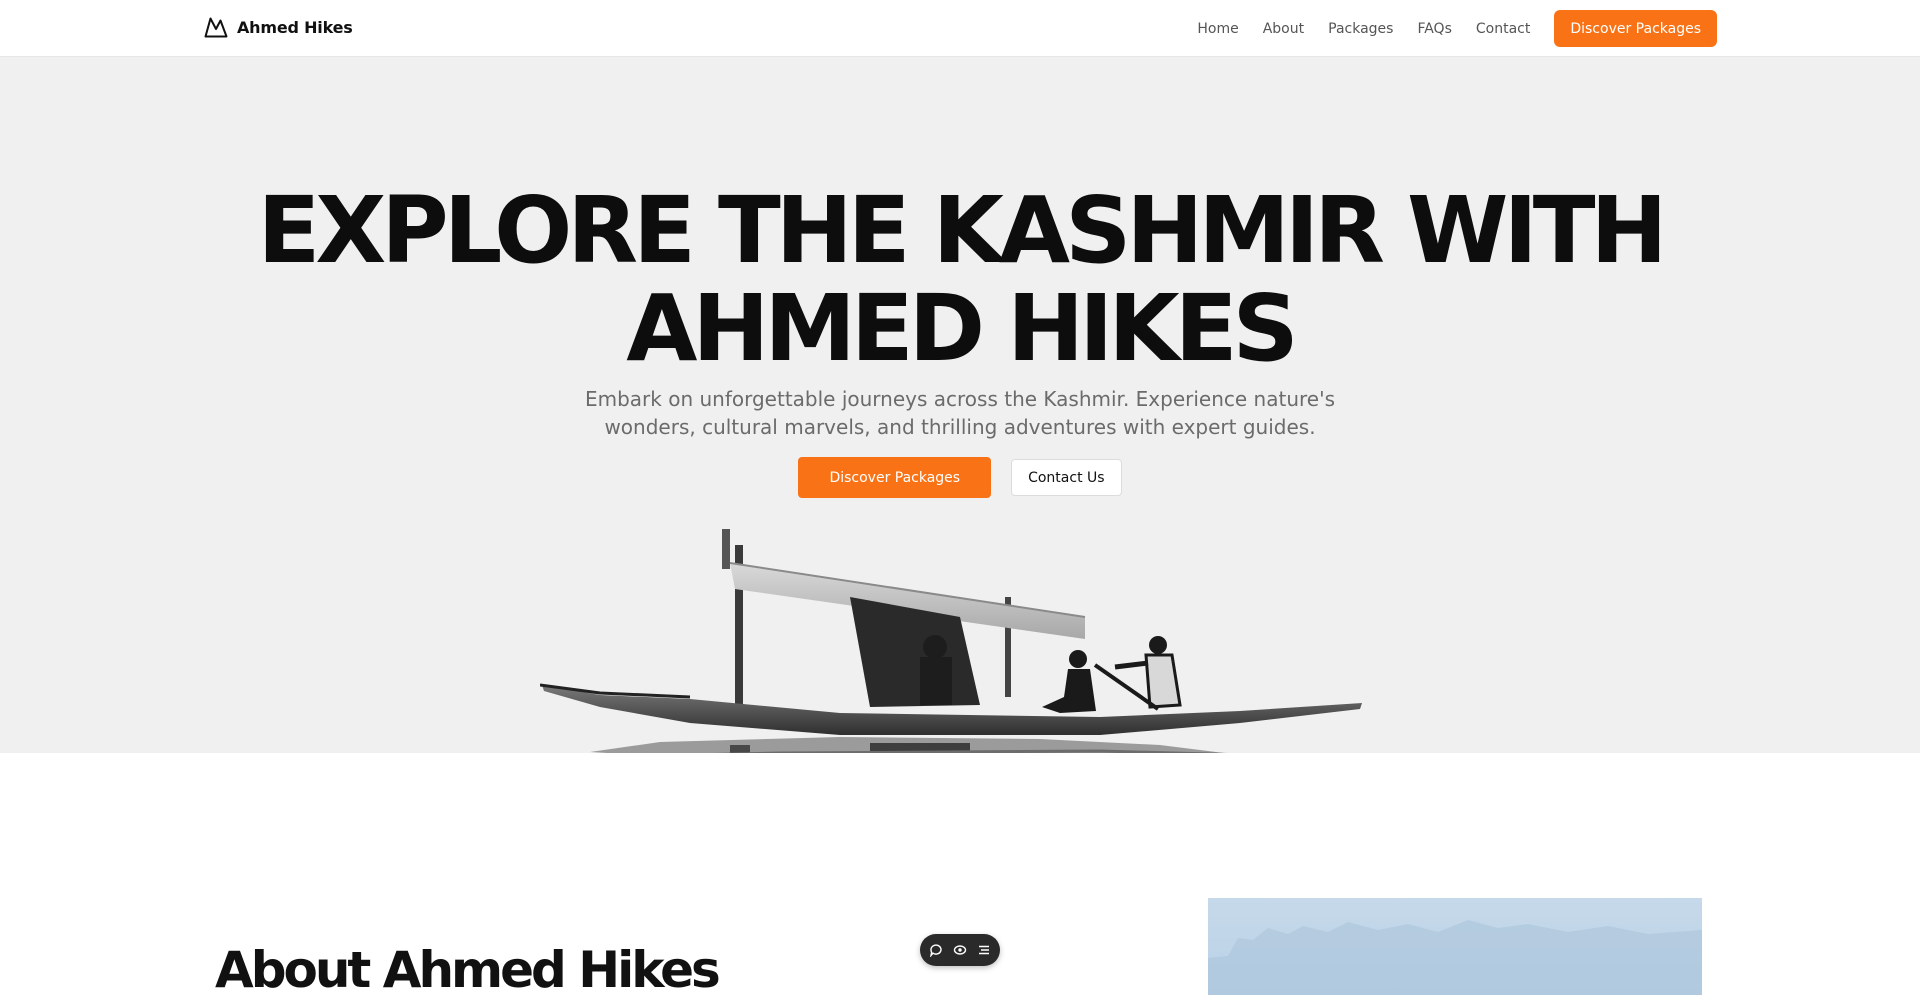 The height and width of the screenshot is (1000, 1920). I want to click on about-image, so click(1455, 946).